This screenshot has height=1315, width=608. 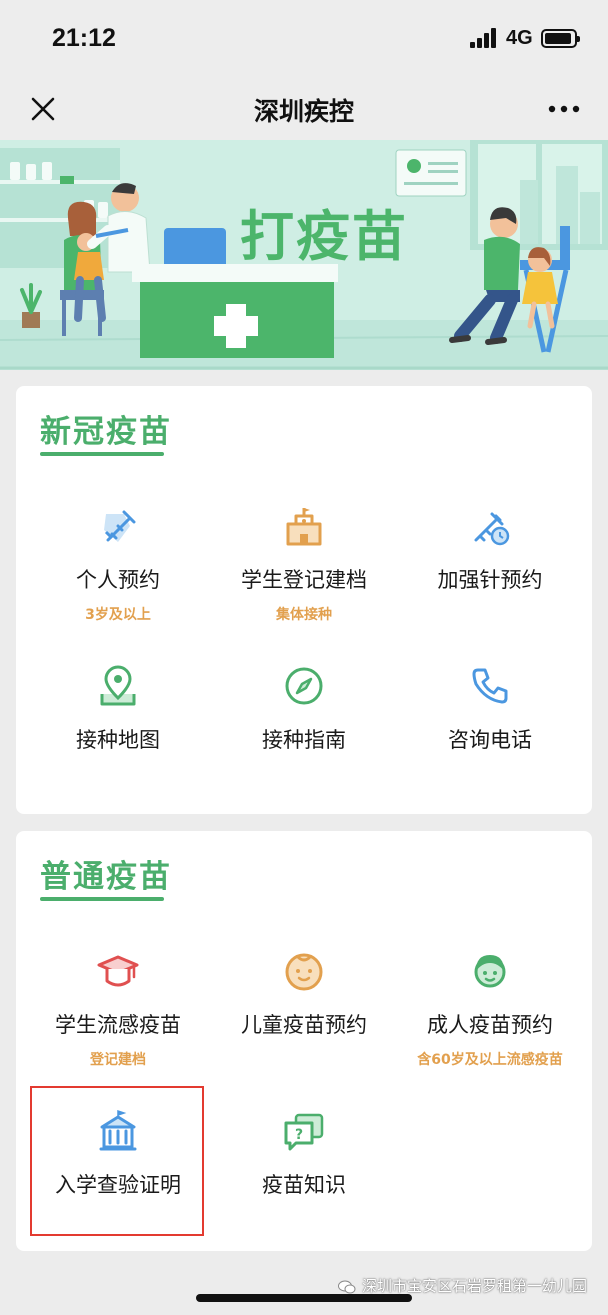 I want to click on map-pin-icon, so click(x=118, y=685).